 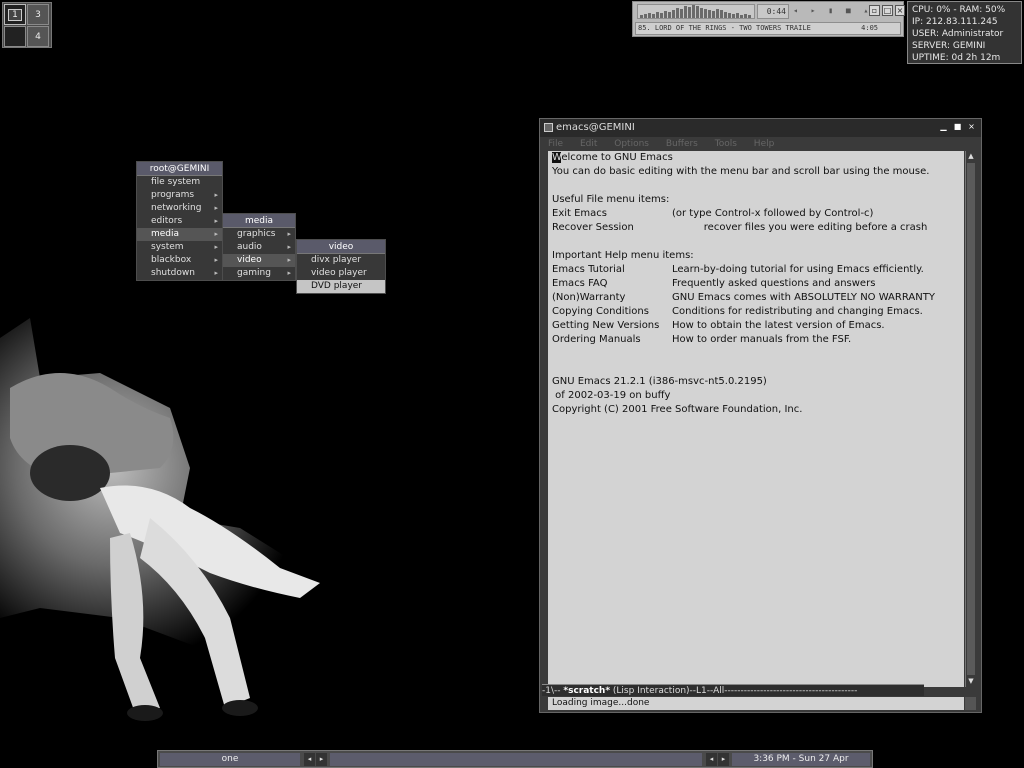 I want to click on buffer-link: Exit Emacs, so click(x=612, y=214).